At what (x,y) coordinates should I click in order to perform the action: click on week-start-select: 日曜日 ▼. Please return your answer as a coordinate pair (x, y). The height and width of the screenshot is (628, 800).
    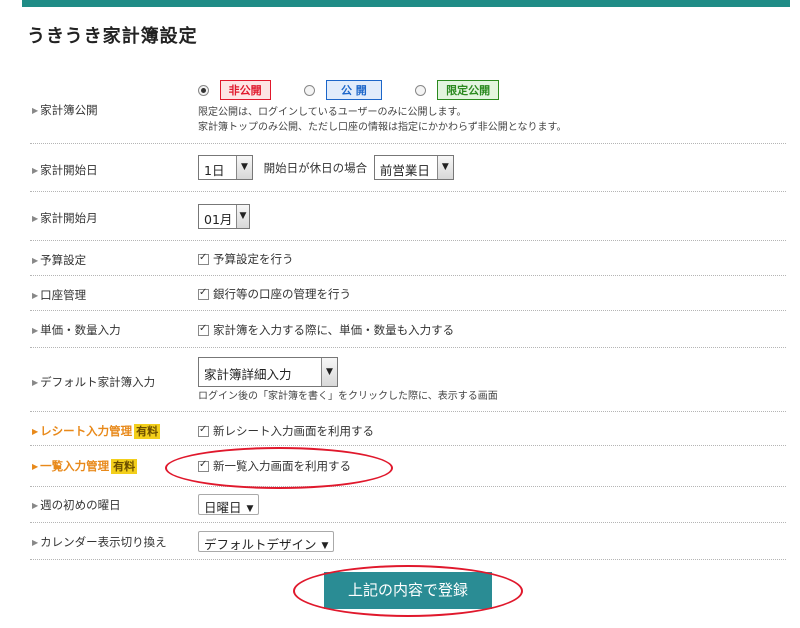
    Looking at the image, I should click on (229, 504).